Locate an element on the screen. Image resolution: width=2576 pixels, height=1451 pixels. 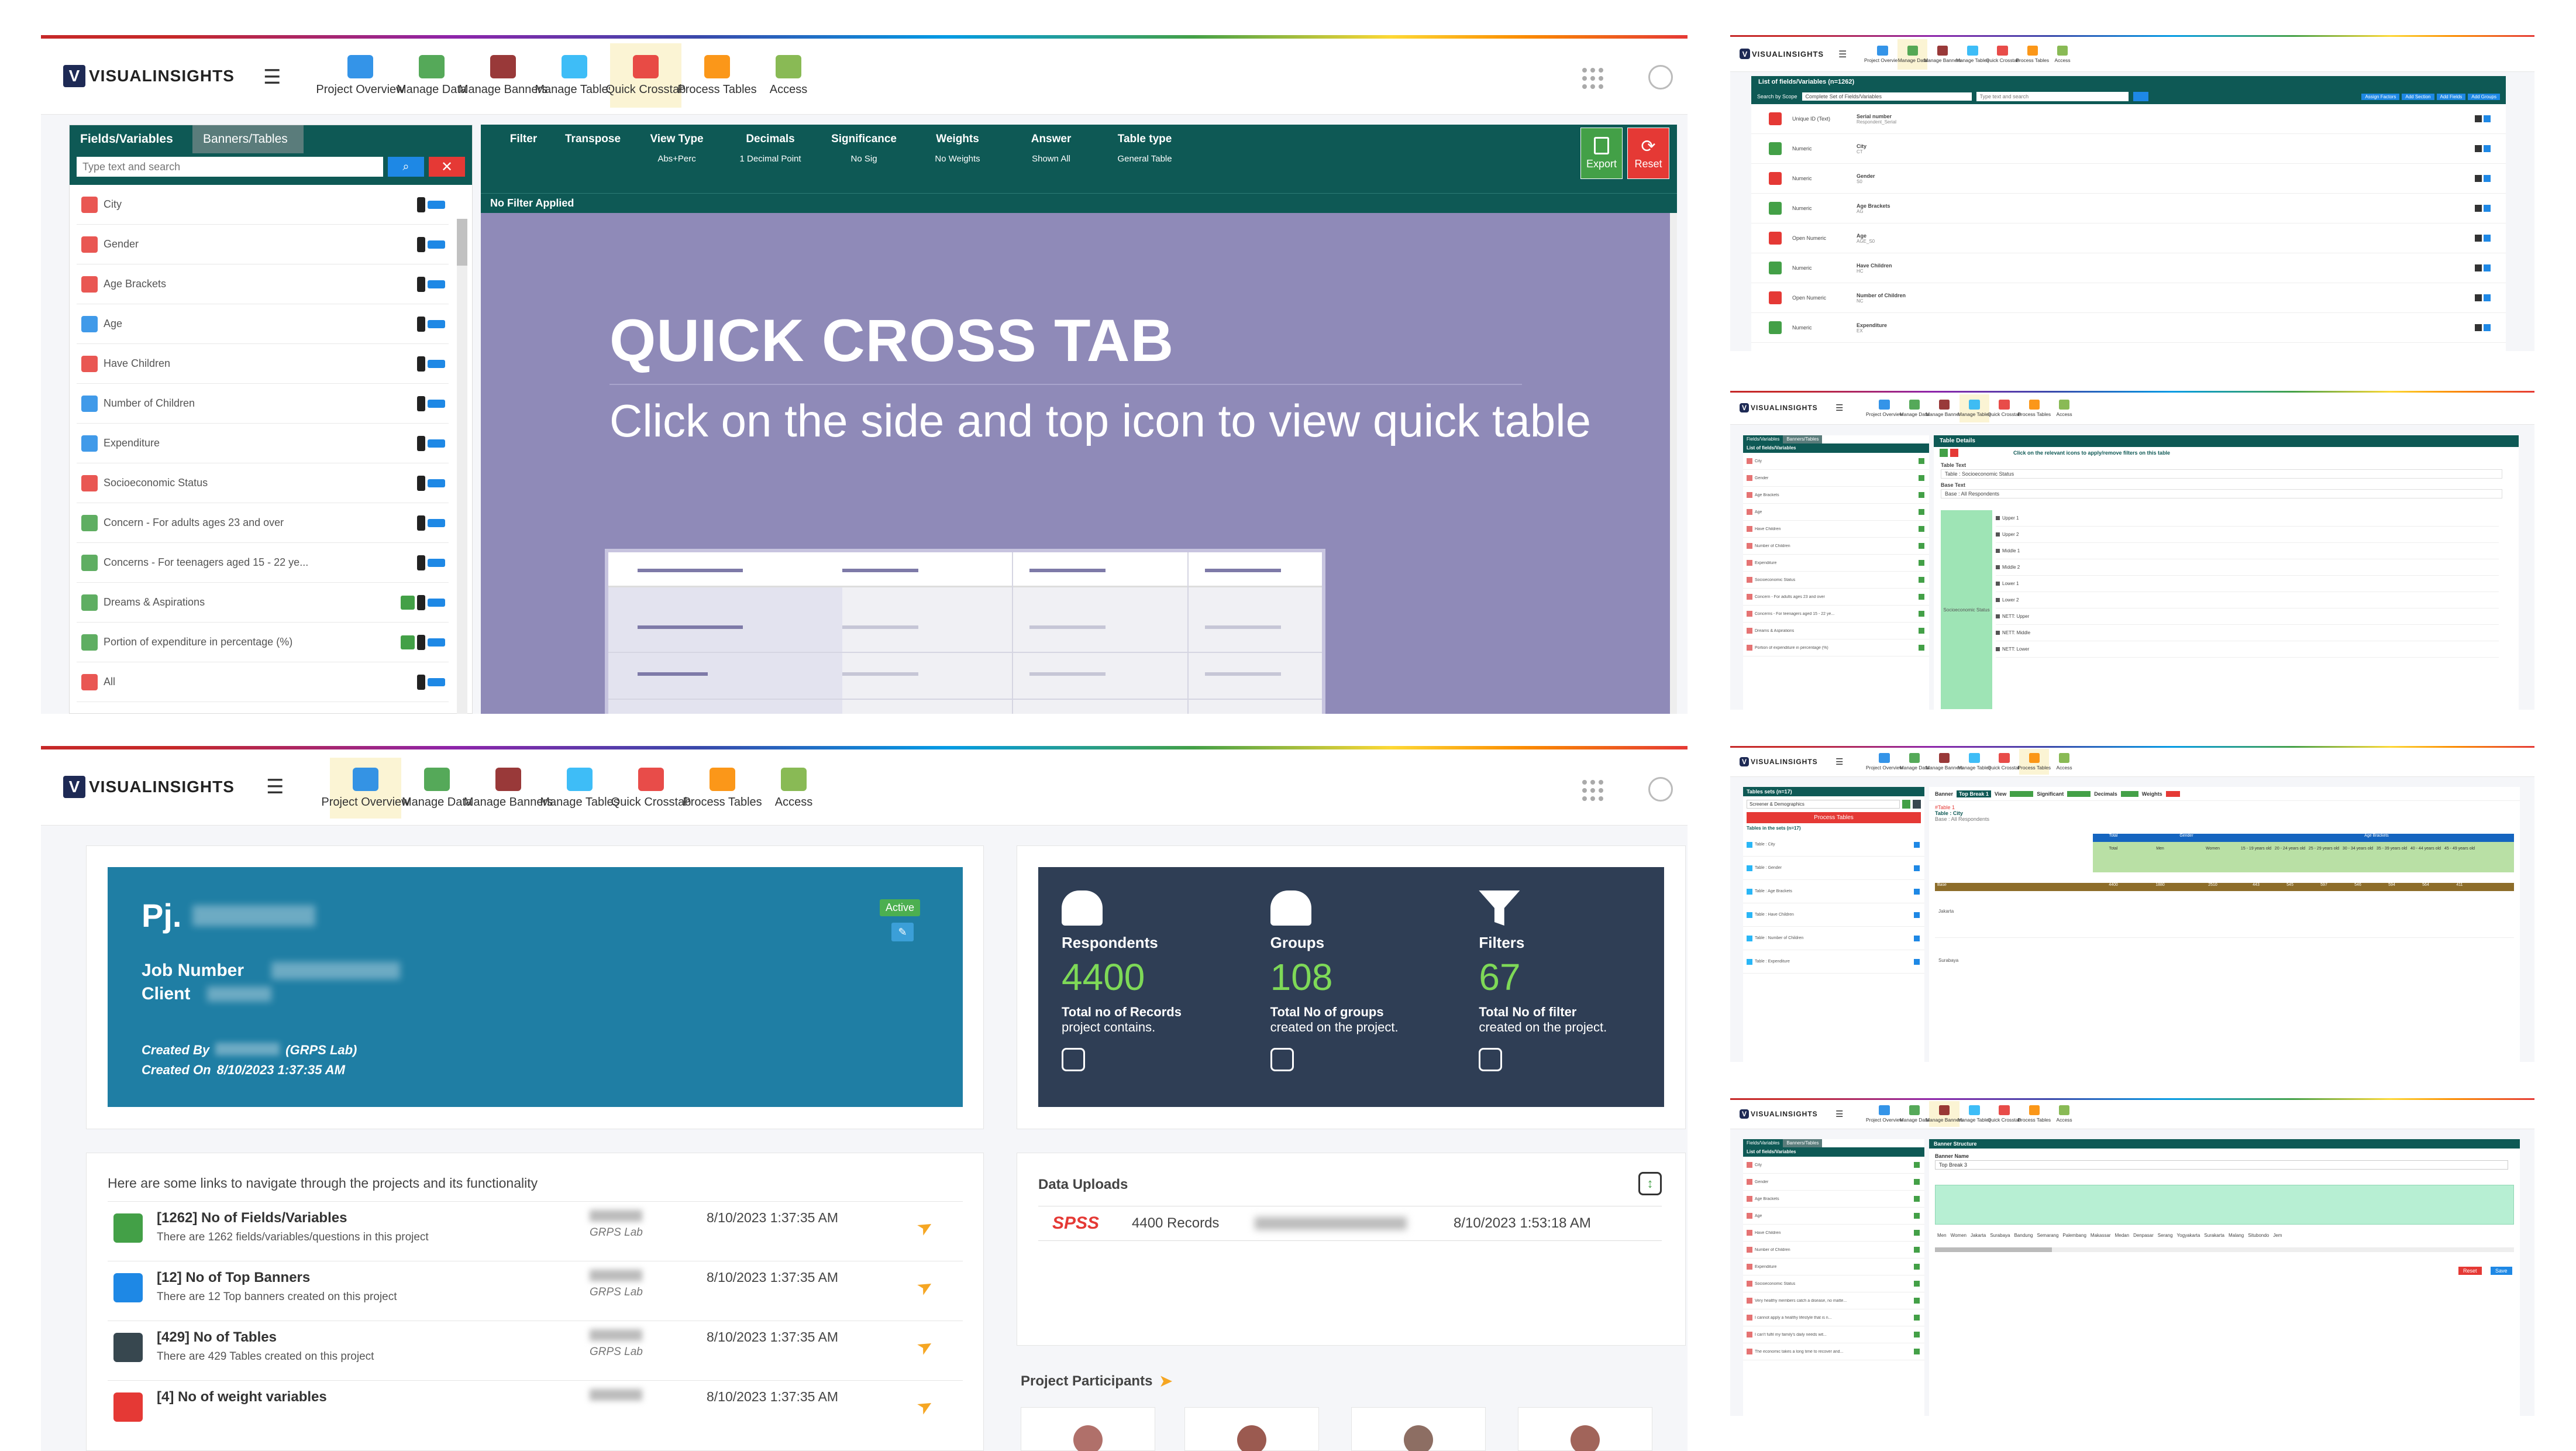
toolbar-decimals: Decimals 1 Decimal Point is located at coordinates (770, 148).